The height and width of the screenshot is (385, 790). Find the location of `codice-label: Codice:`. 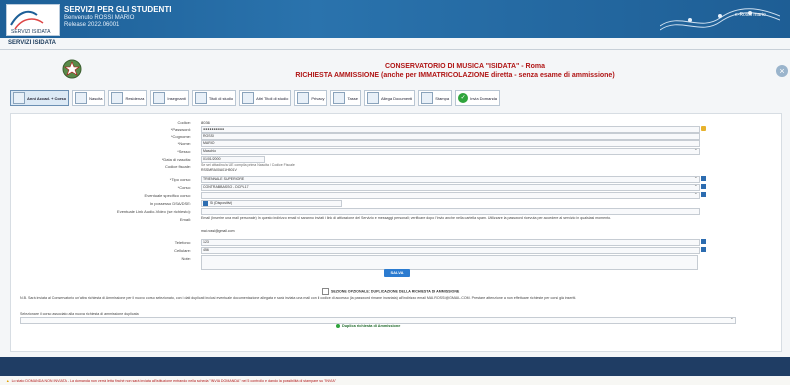

codice-label: Codice: is located at coordinates (184, 122).